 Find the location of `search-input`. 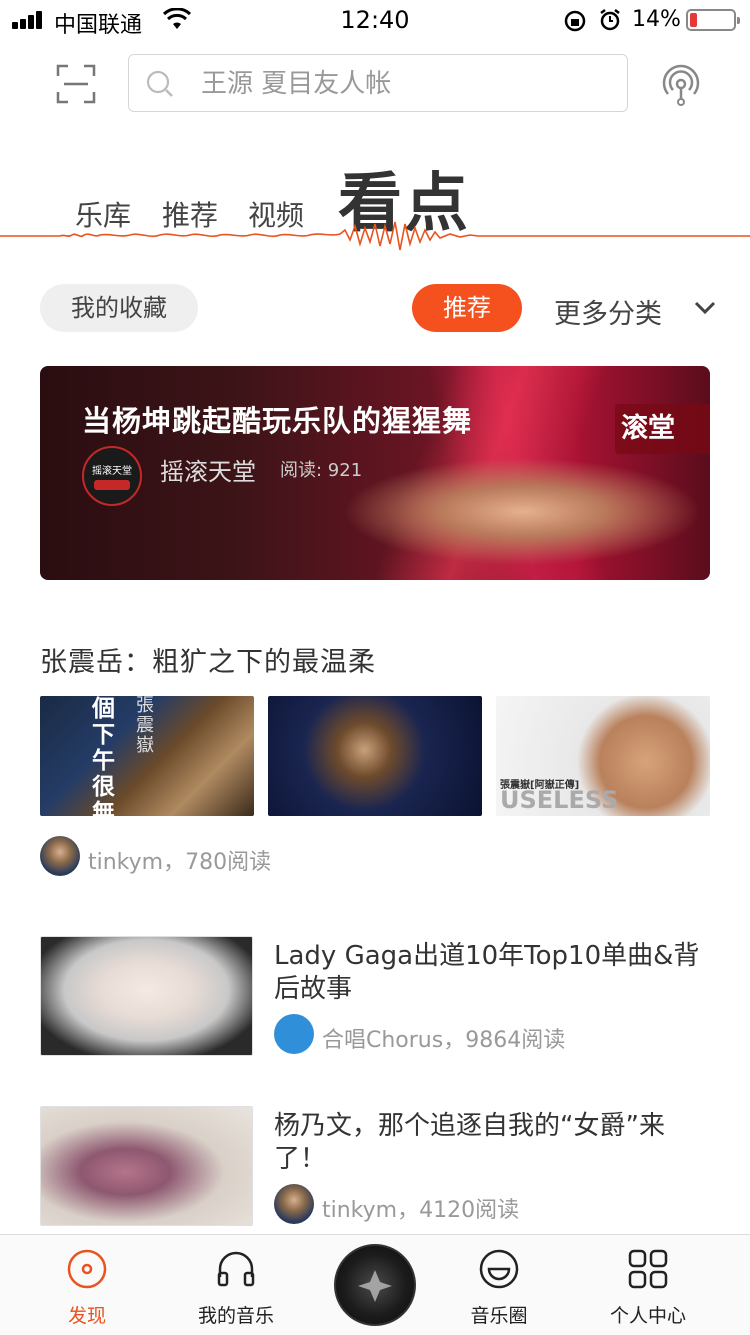

search-input is located at coordinates (401, 84).